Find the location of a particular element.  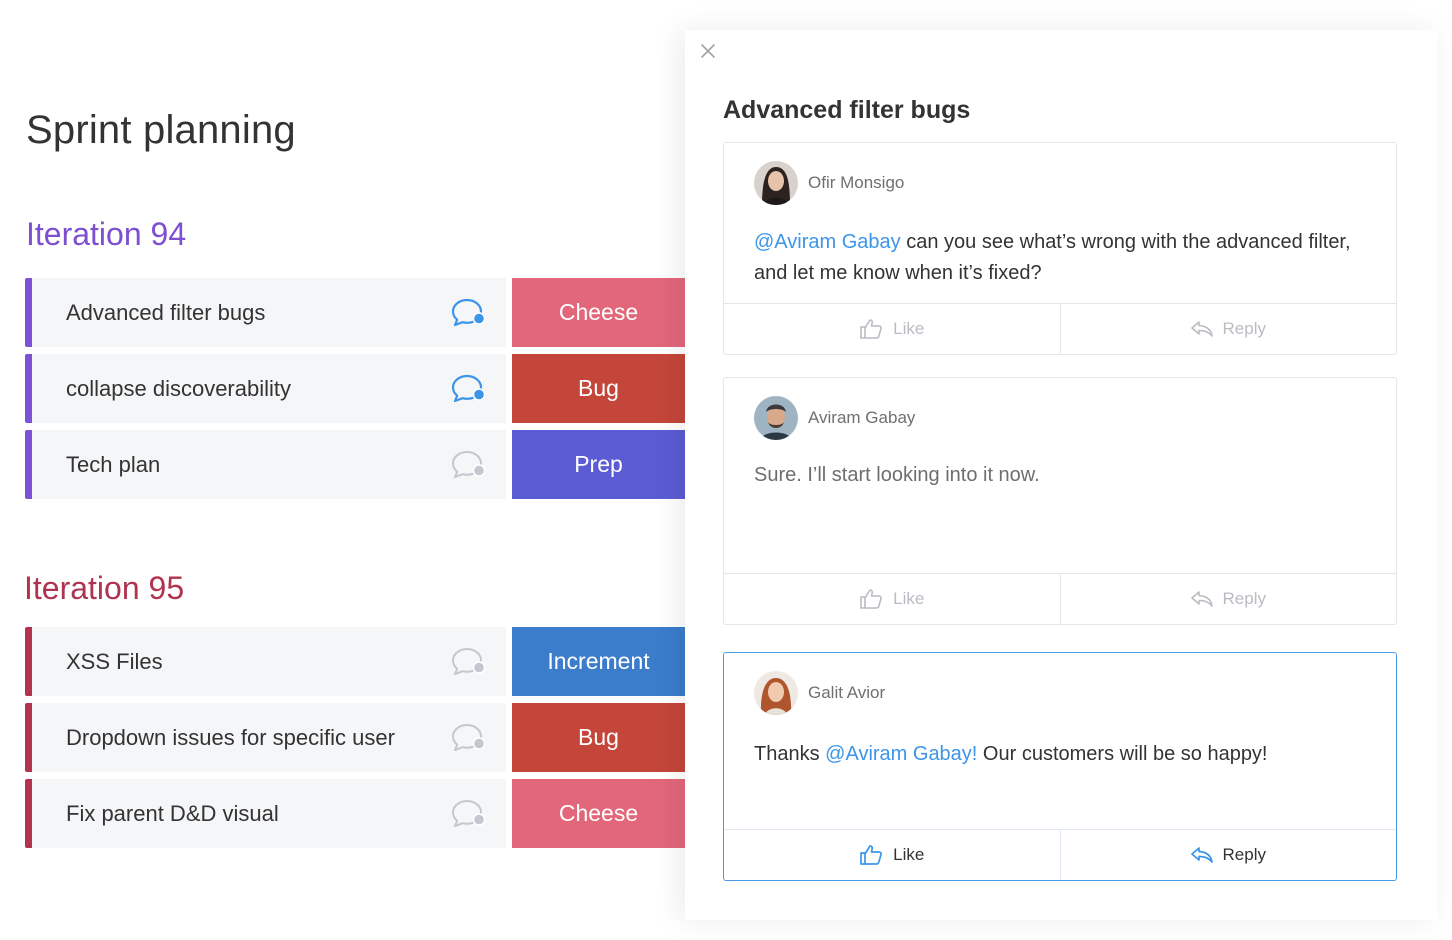

item-name-cell: Fix parent D&D visual is located at coordinates (269, 813).